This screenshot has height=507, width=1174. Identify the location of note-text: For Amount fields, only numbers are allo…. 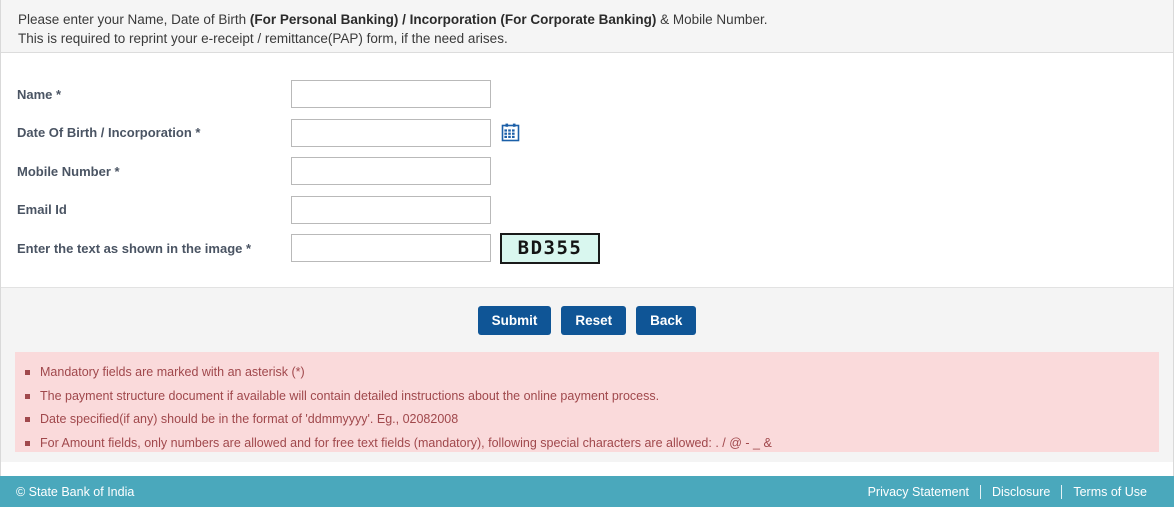
(406, 442).